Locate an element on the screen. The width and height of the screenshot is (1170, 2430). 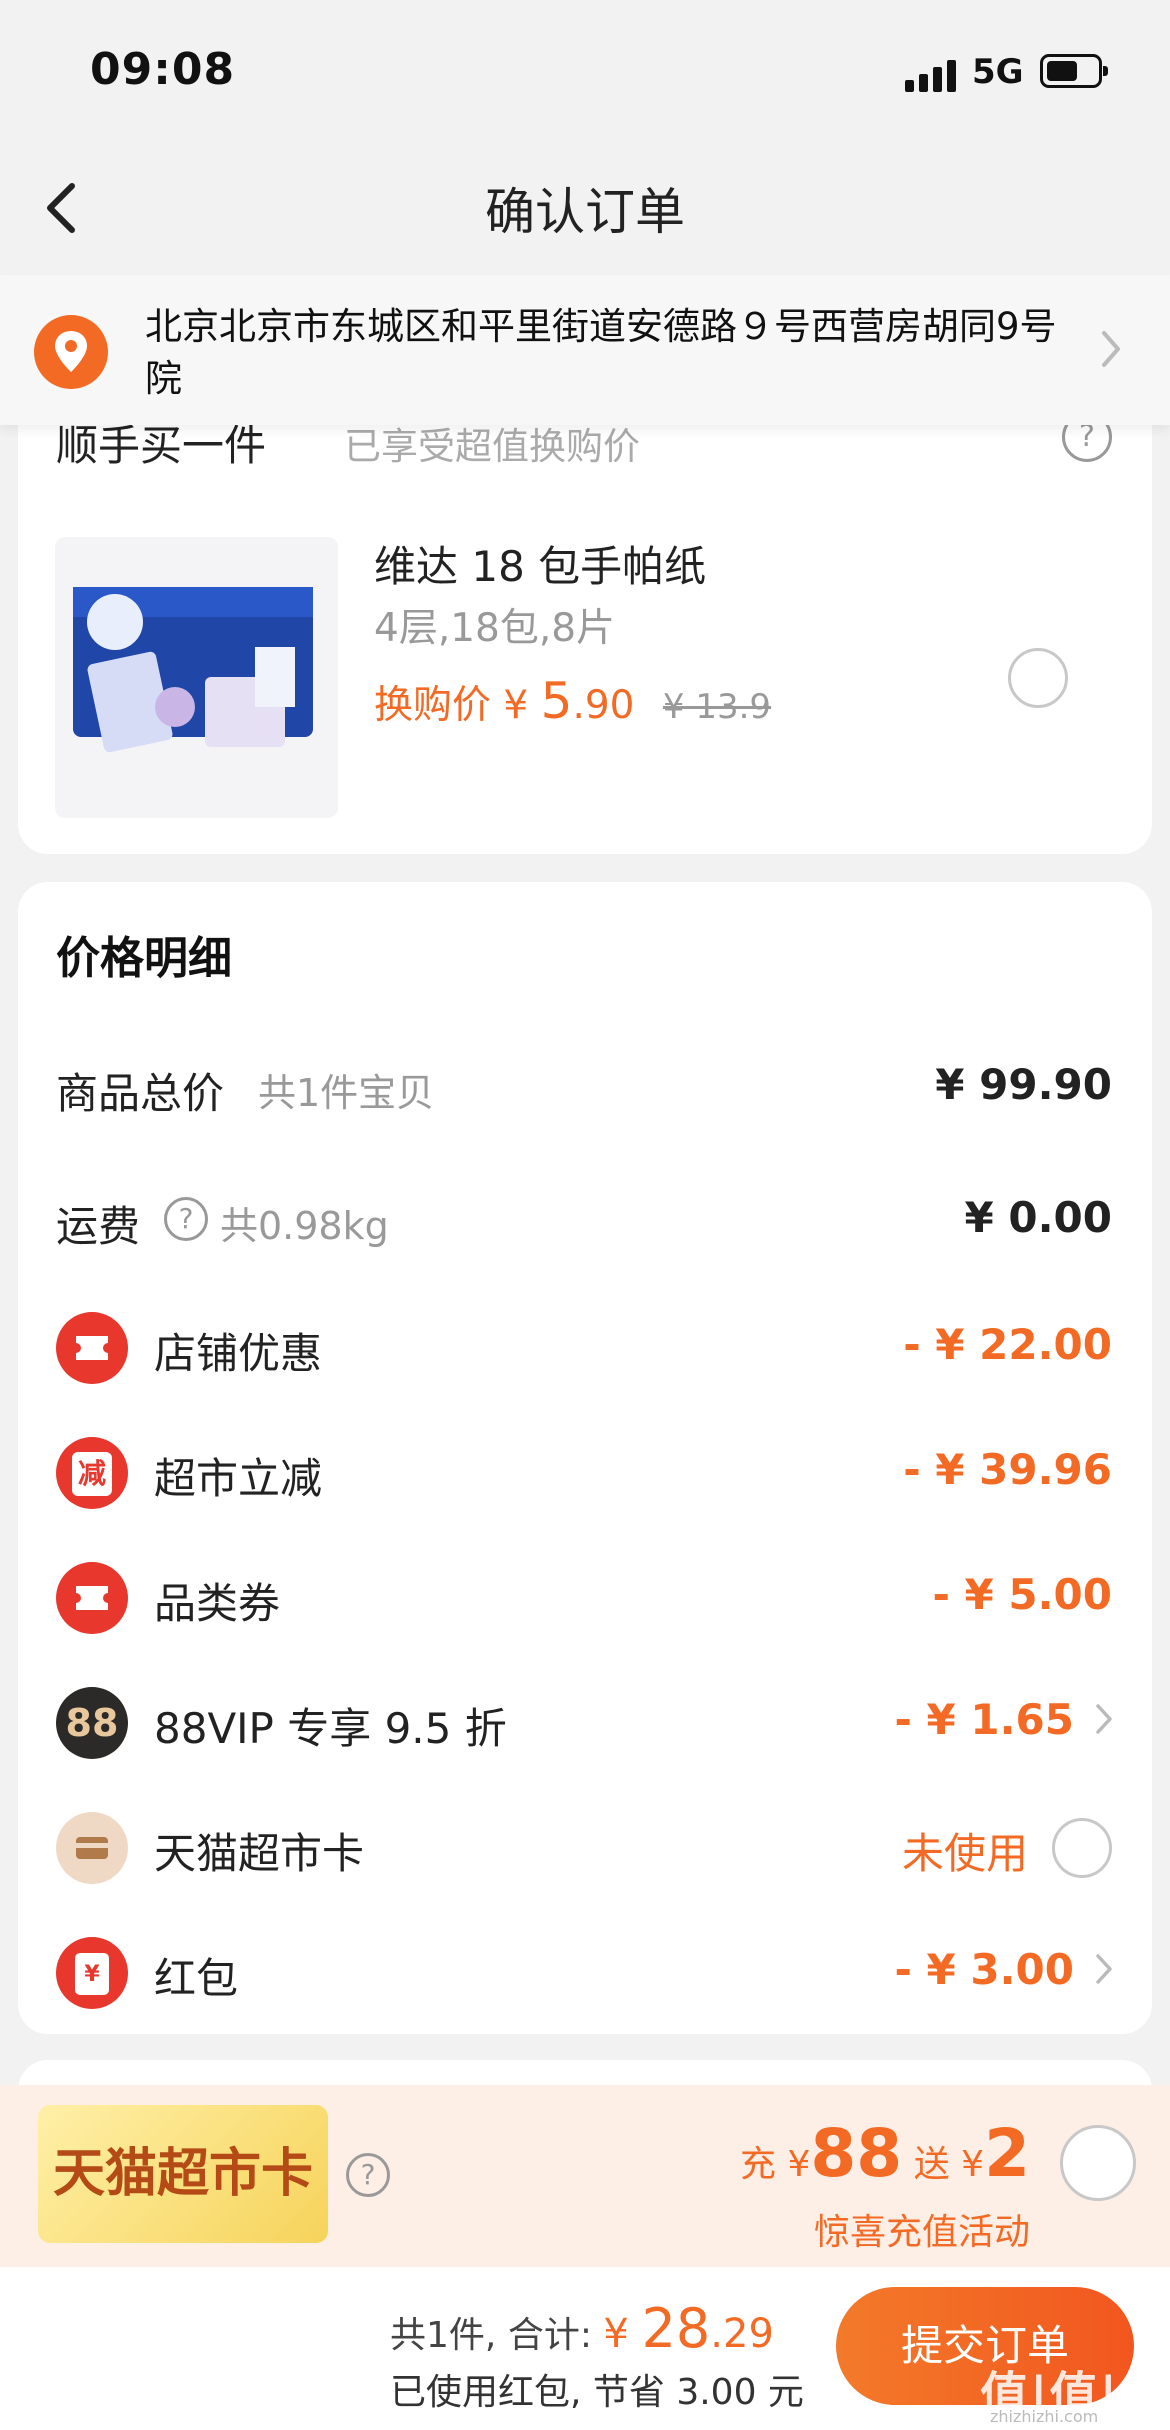
card-icon is located at coordinates (92, 1848).